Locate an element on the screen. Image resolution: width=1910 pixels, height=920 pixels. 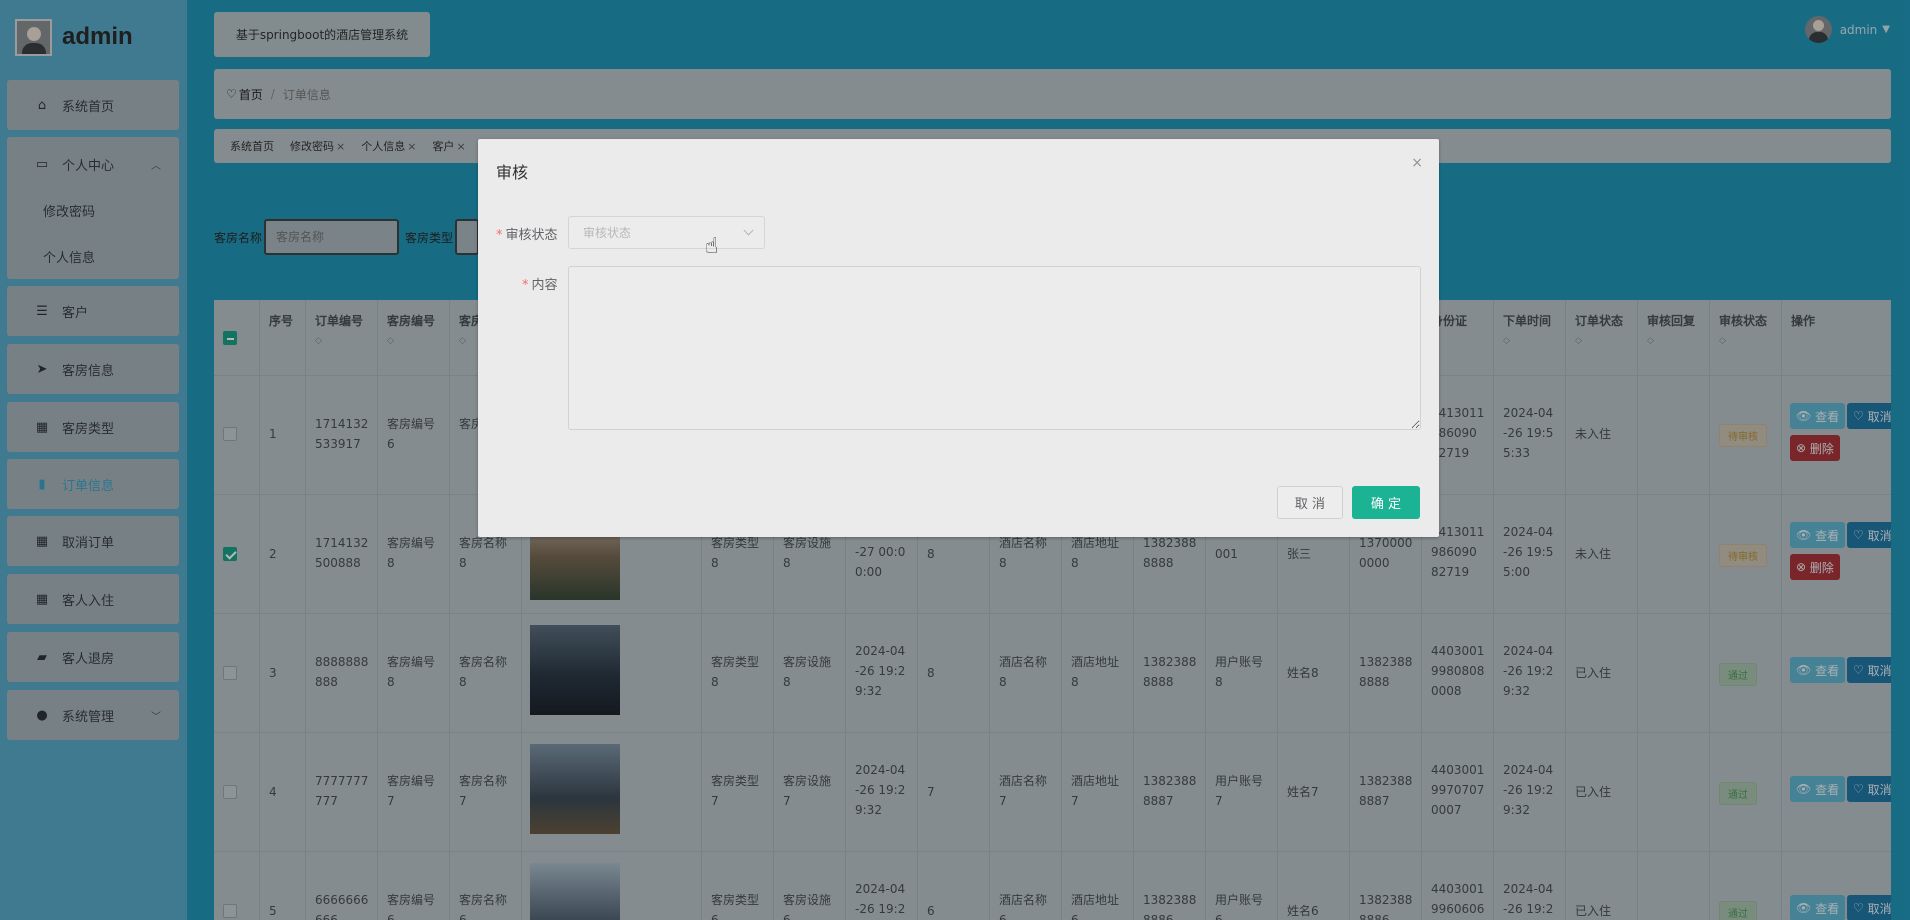
hand-cursor-icon: ☝ is located at coordinates (712, 246).